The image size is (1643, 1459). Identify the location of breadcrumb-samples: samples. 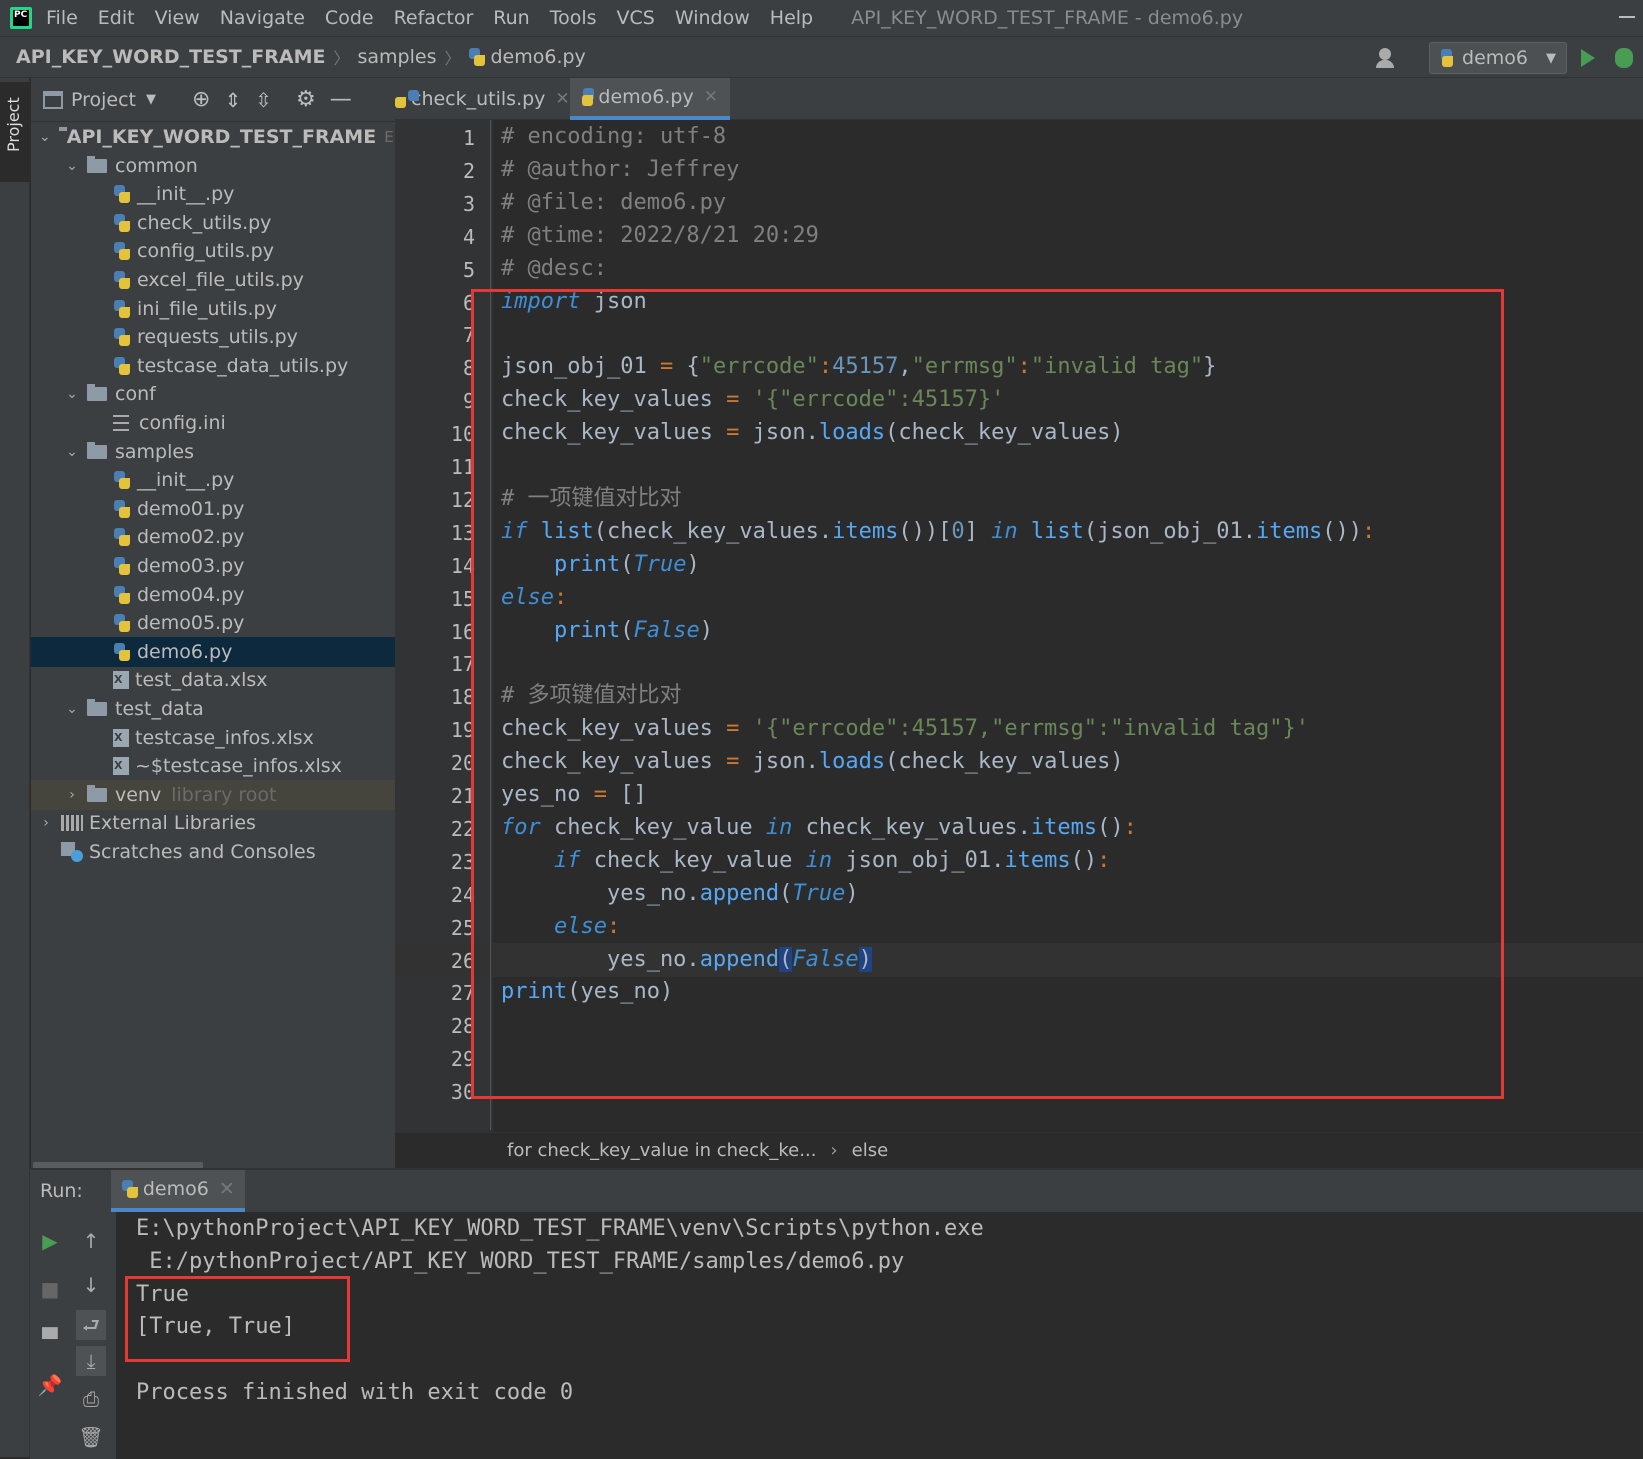
(396, 57).